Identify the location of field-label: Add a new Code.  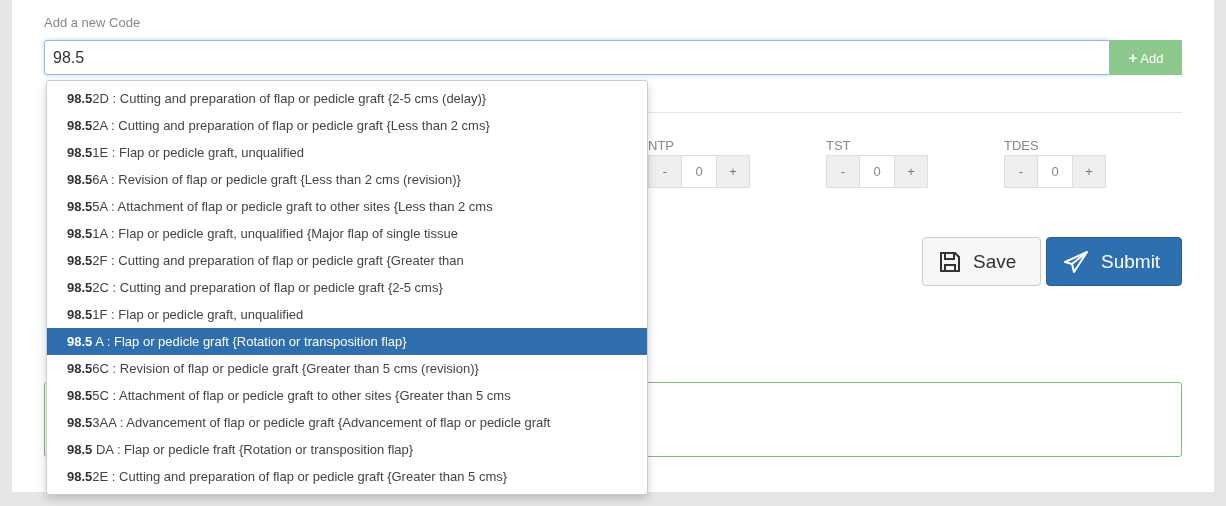
(93, 19).